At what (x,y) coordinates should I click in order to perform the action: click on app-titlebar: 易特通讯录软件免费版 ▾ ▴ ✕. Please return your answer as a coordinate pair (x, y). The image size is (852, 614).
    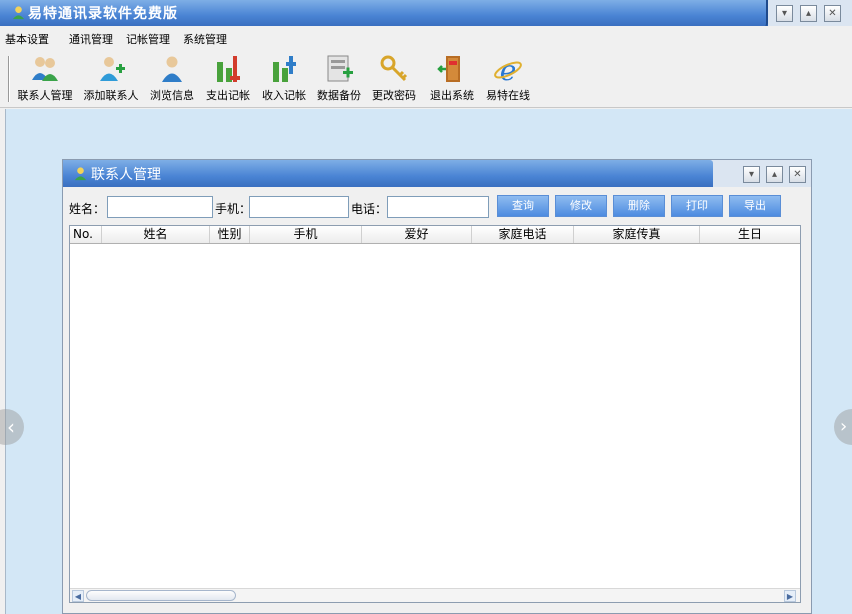
    Looking at the image, I should click on (426, 13).